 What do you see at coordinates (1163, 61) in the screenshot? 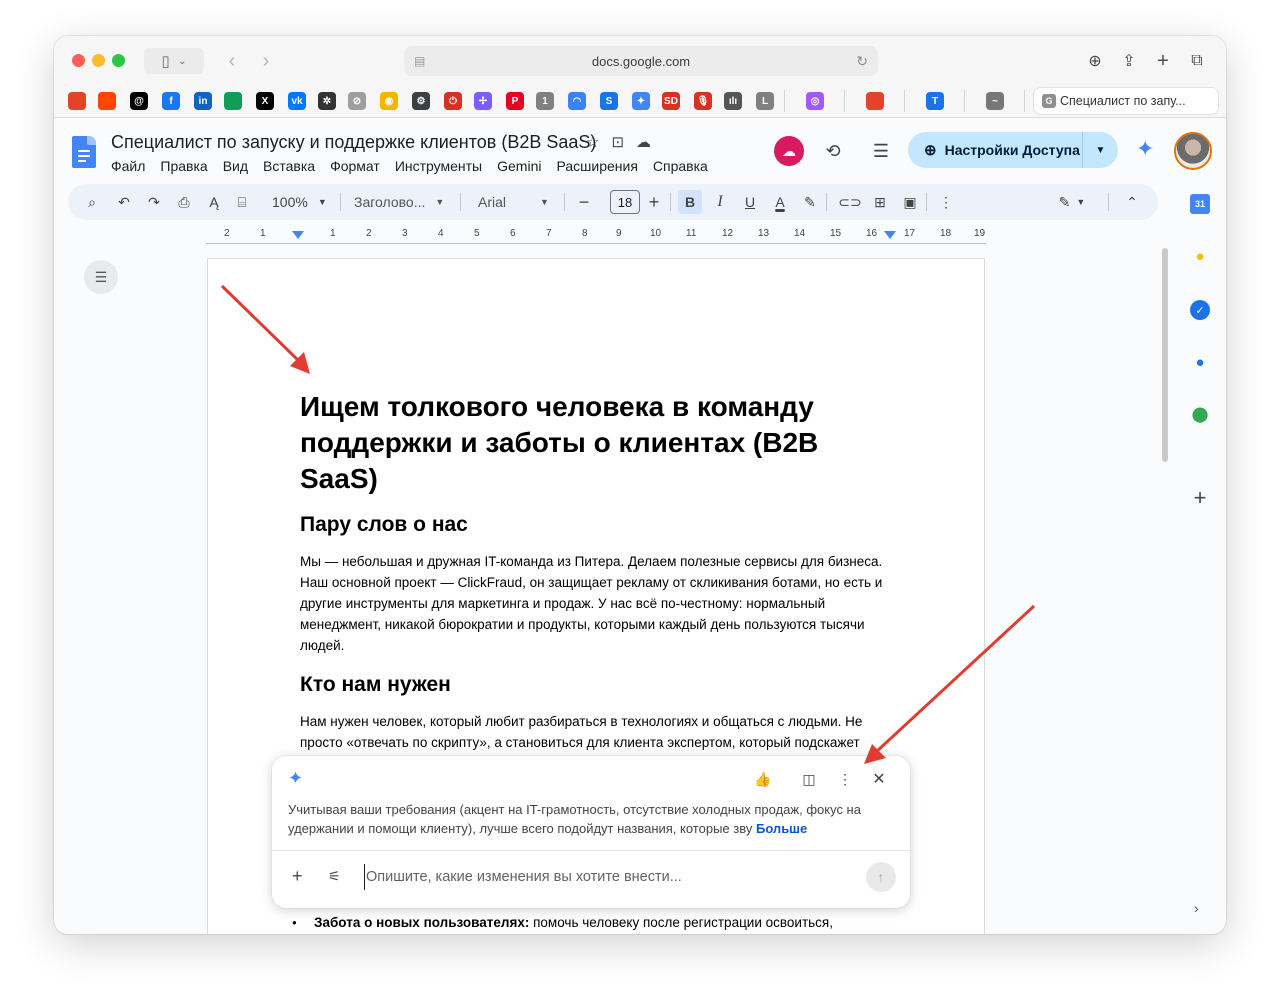
I see `new-tab-icon: +` at bounding box center [1163, 61].